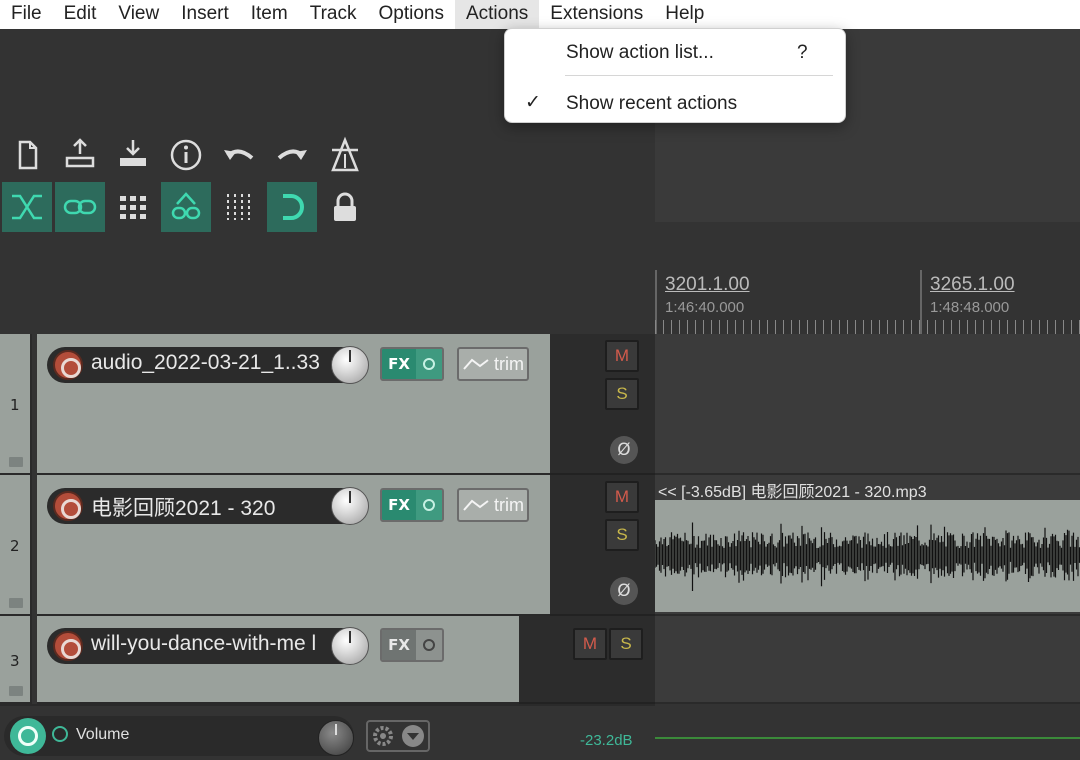 The width and height of the screenshot is (1080, 760). I want to click on ruler-bar-label: 3201.1.00, so click(707, 284).